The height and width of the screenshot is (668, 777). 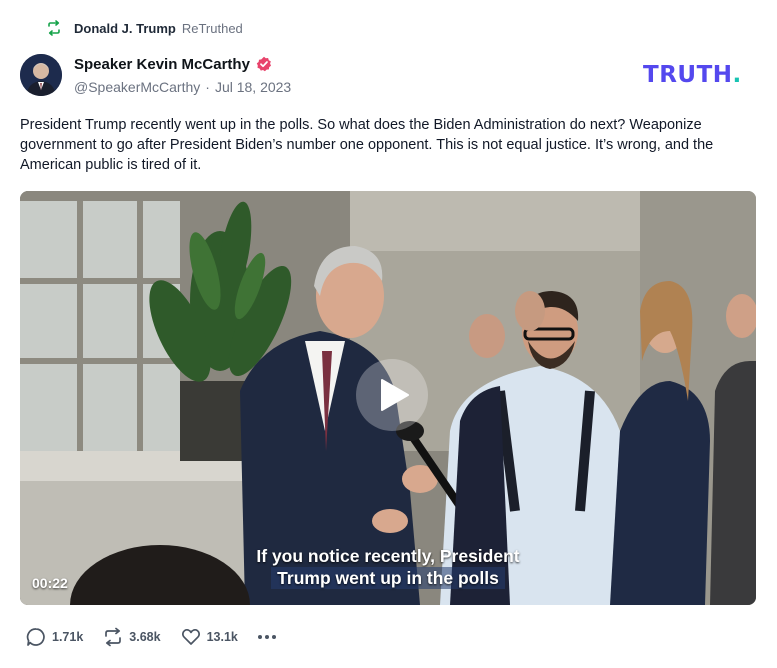 What do you see at coordinates (145, 637) in the screenshot?
I see `retruth-count: 3.68k` at bounding box center [145, 637].